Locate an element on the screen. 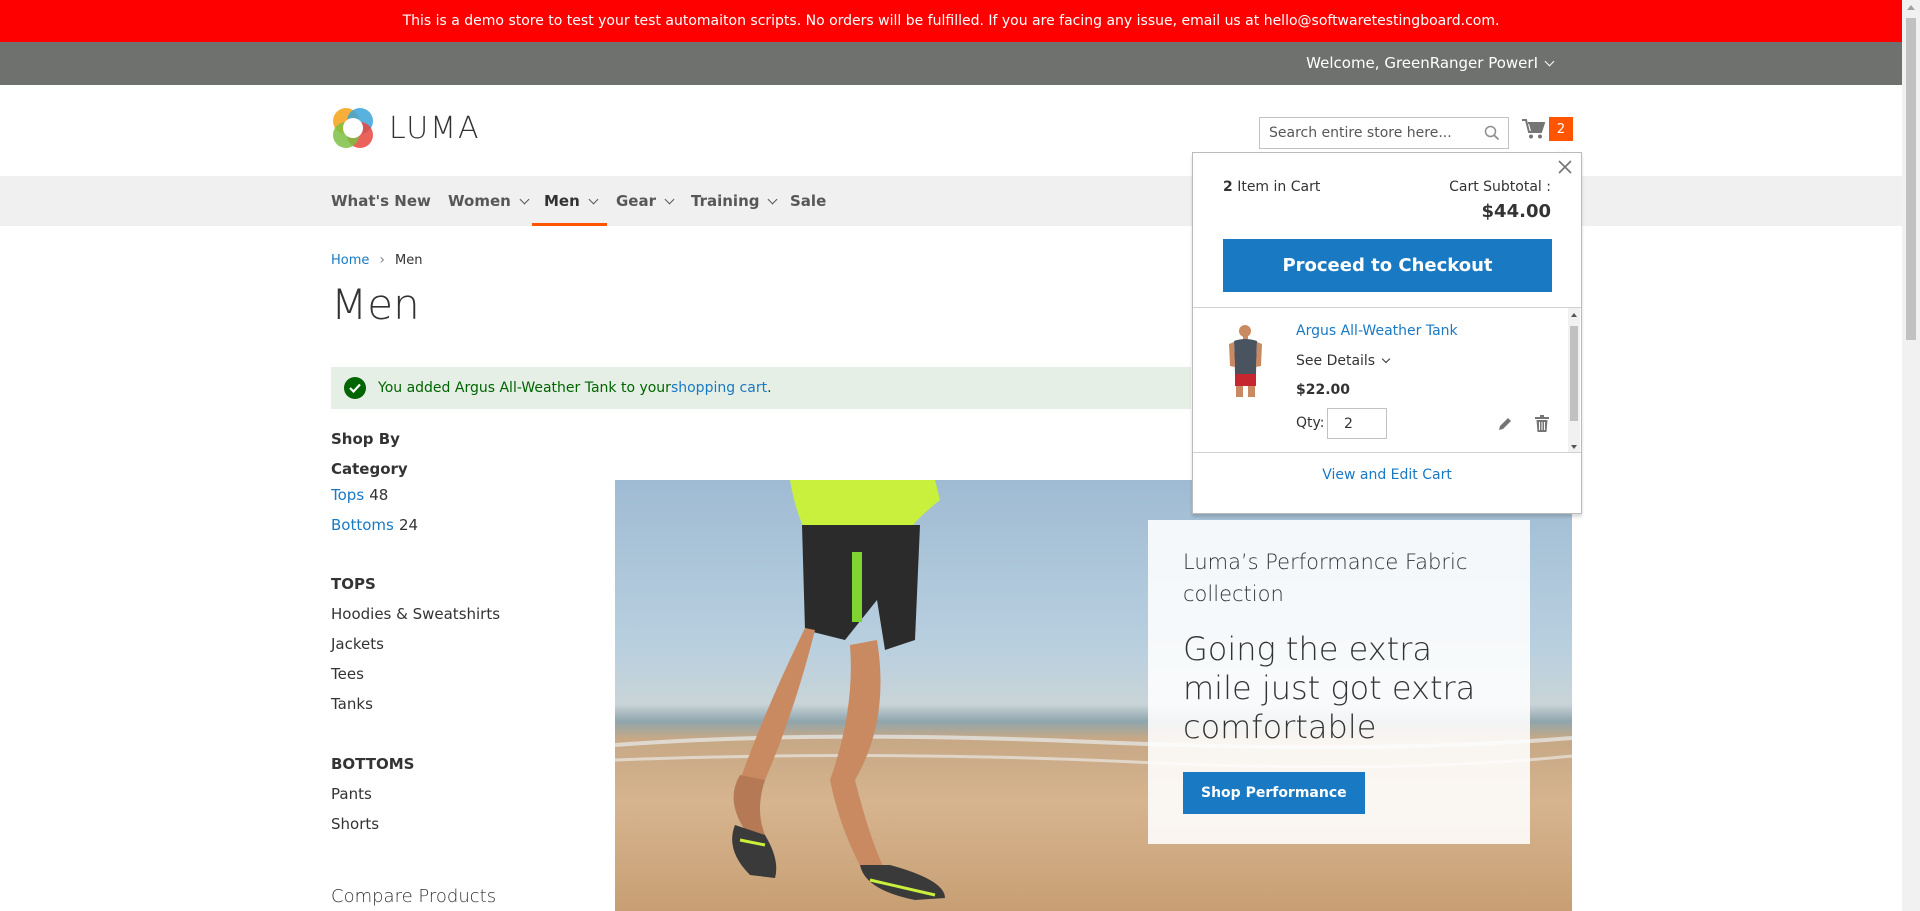 The height and width of the screenshot is (911, 1920). minicart-count-label: Item in Cart is located at coordinates (1276, 187).